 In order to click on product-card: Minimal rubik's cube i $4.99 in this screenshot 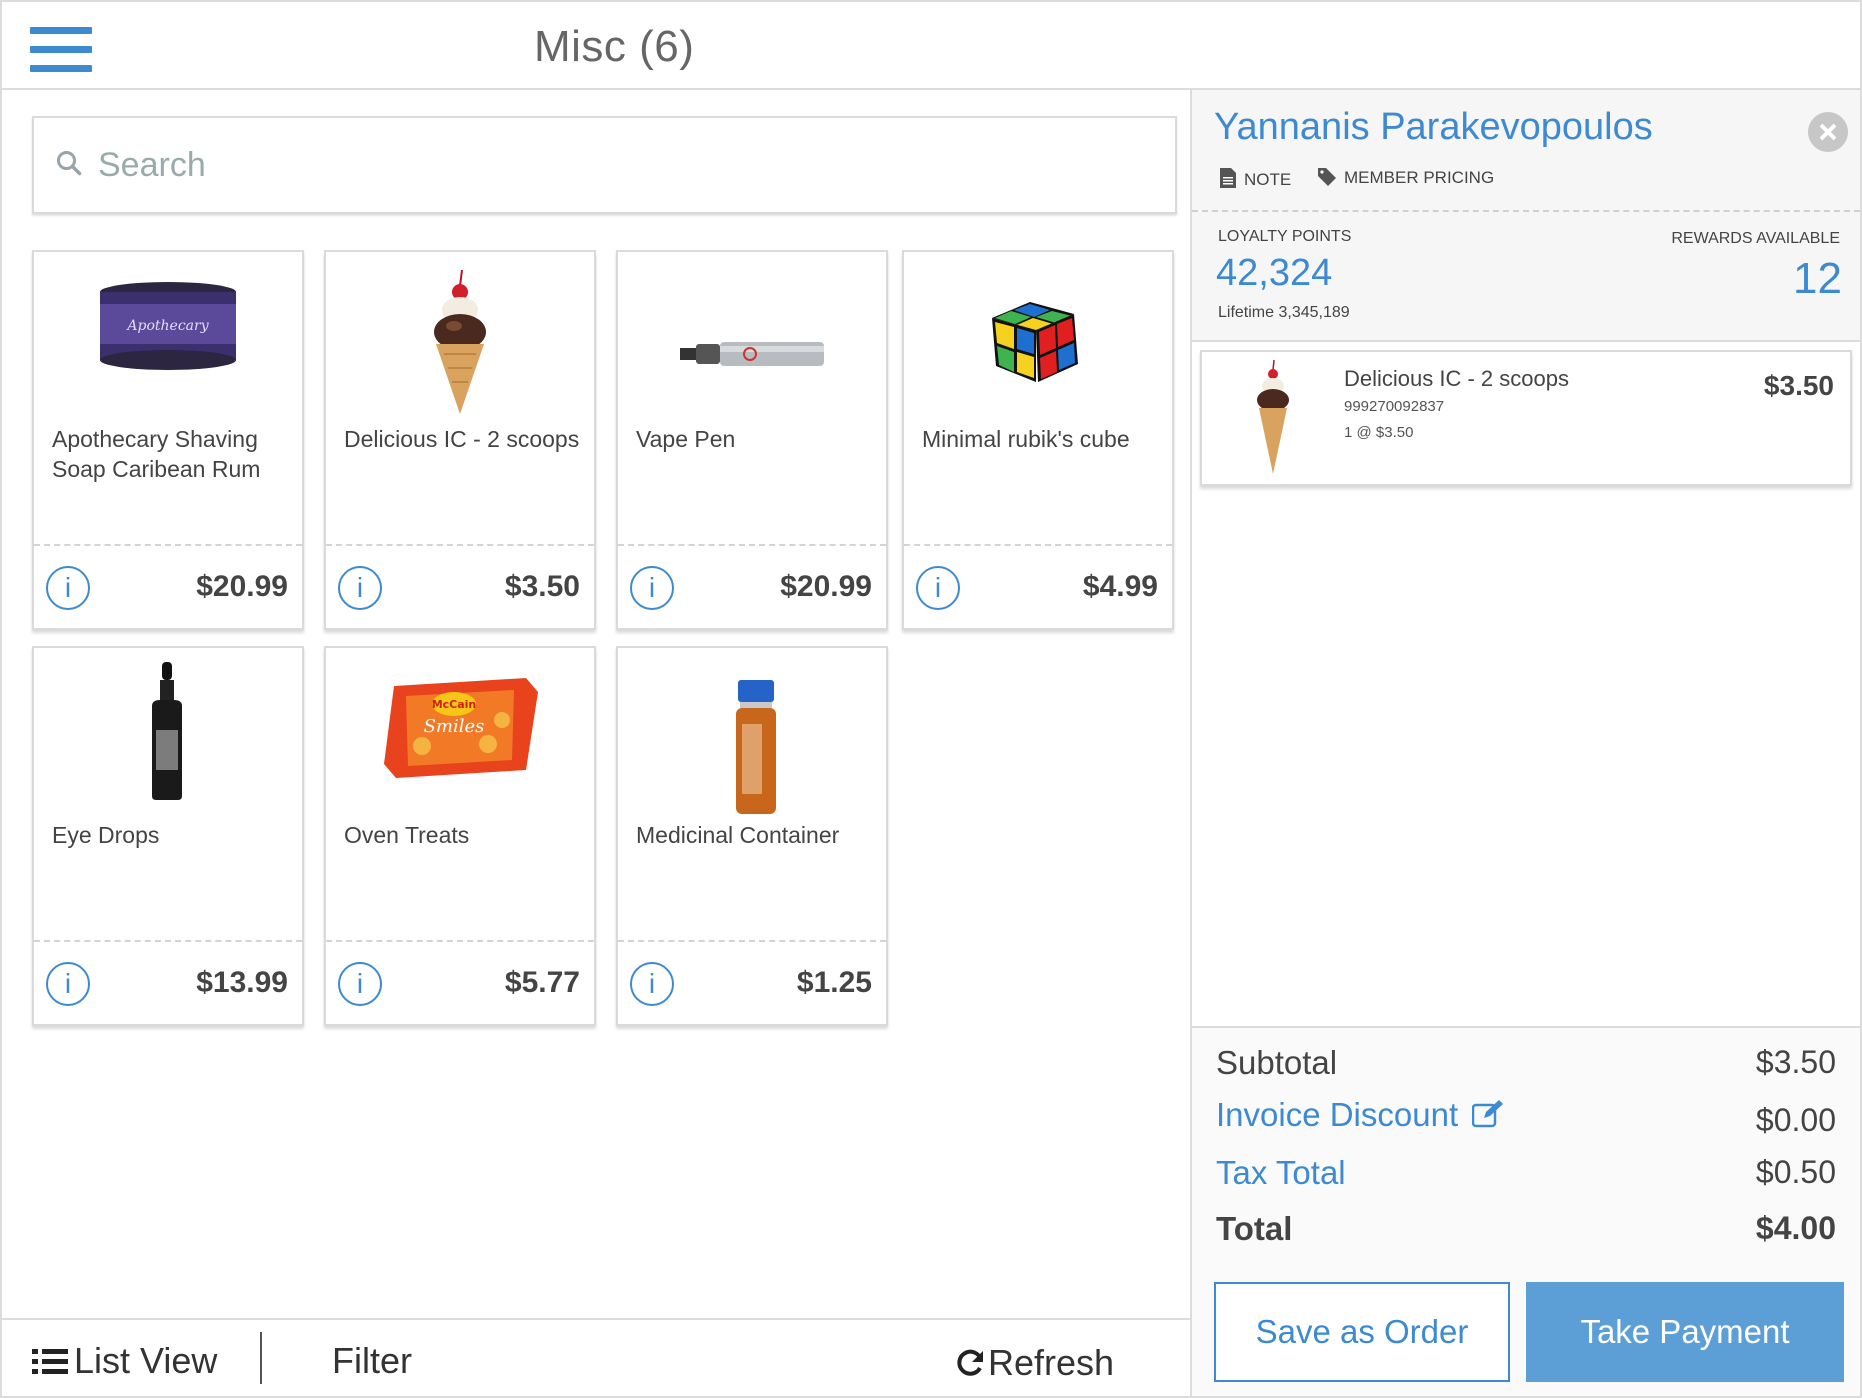, I will do `click(1038, 440)`.